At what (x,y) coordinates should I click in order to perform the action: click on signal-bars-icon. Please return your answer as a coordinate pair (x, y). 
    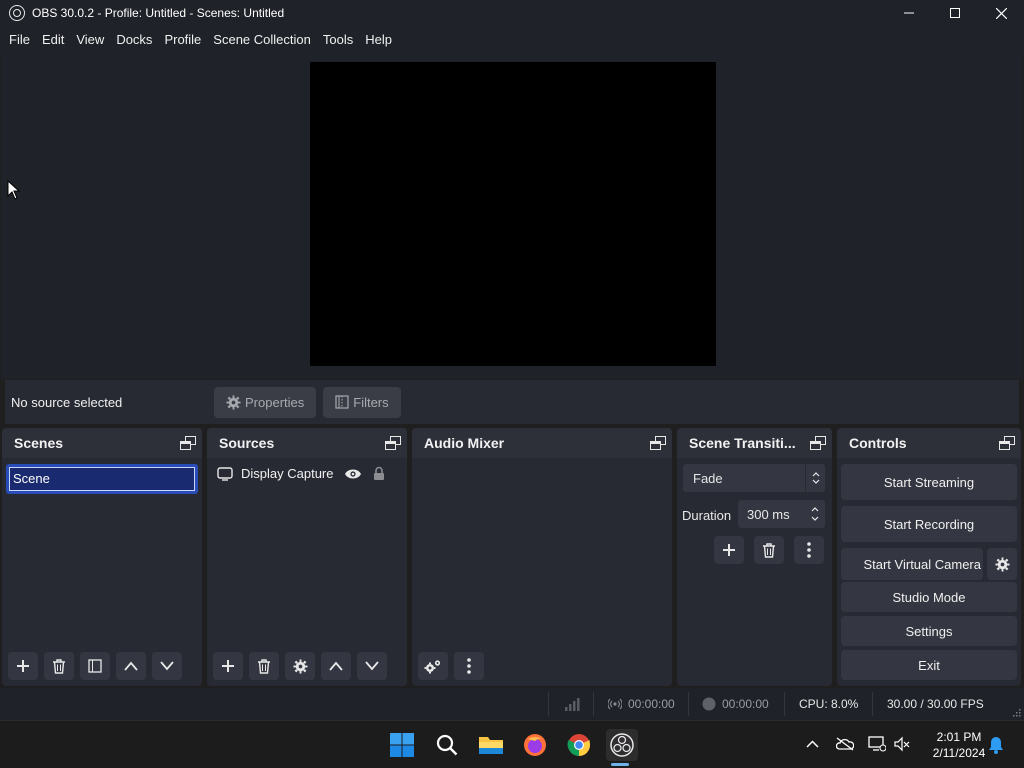
    Looking at the image, I should click on (572, 704).